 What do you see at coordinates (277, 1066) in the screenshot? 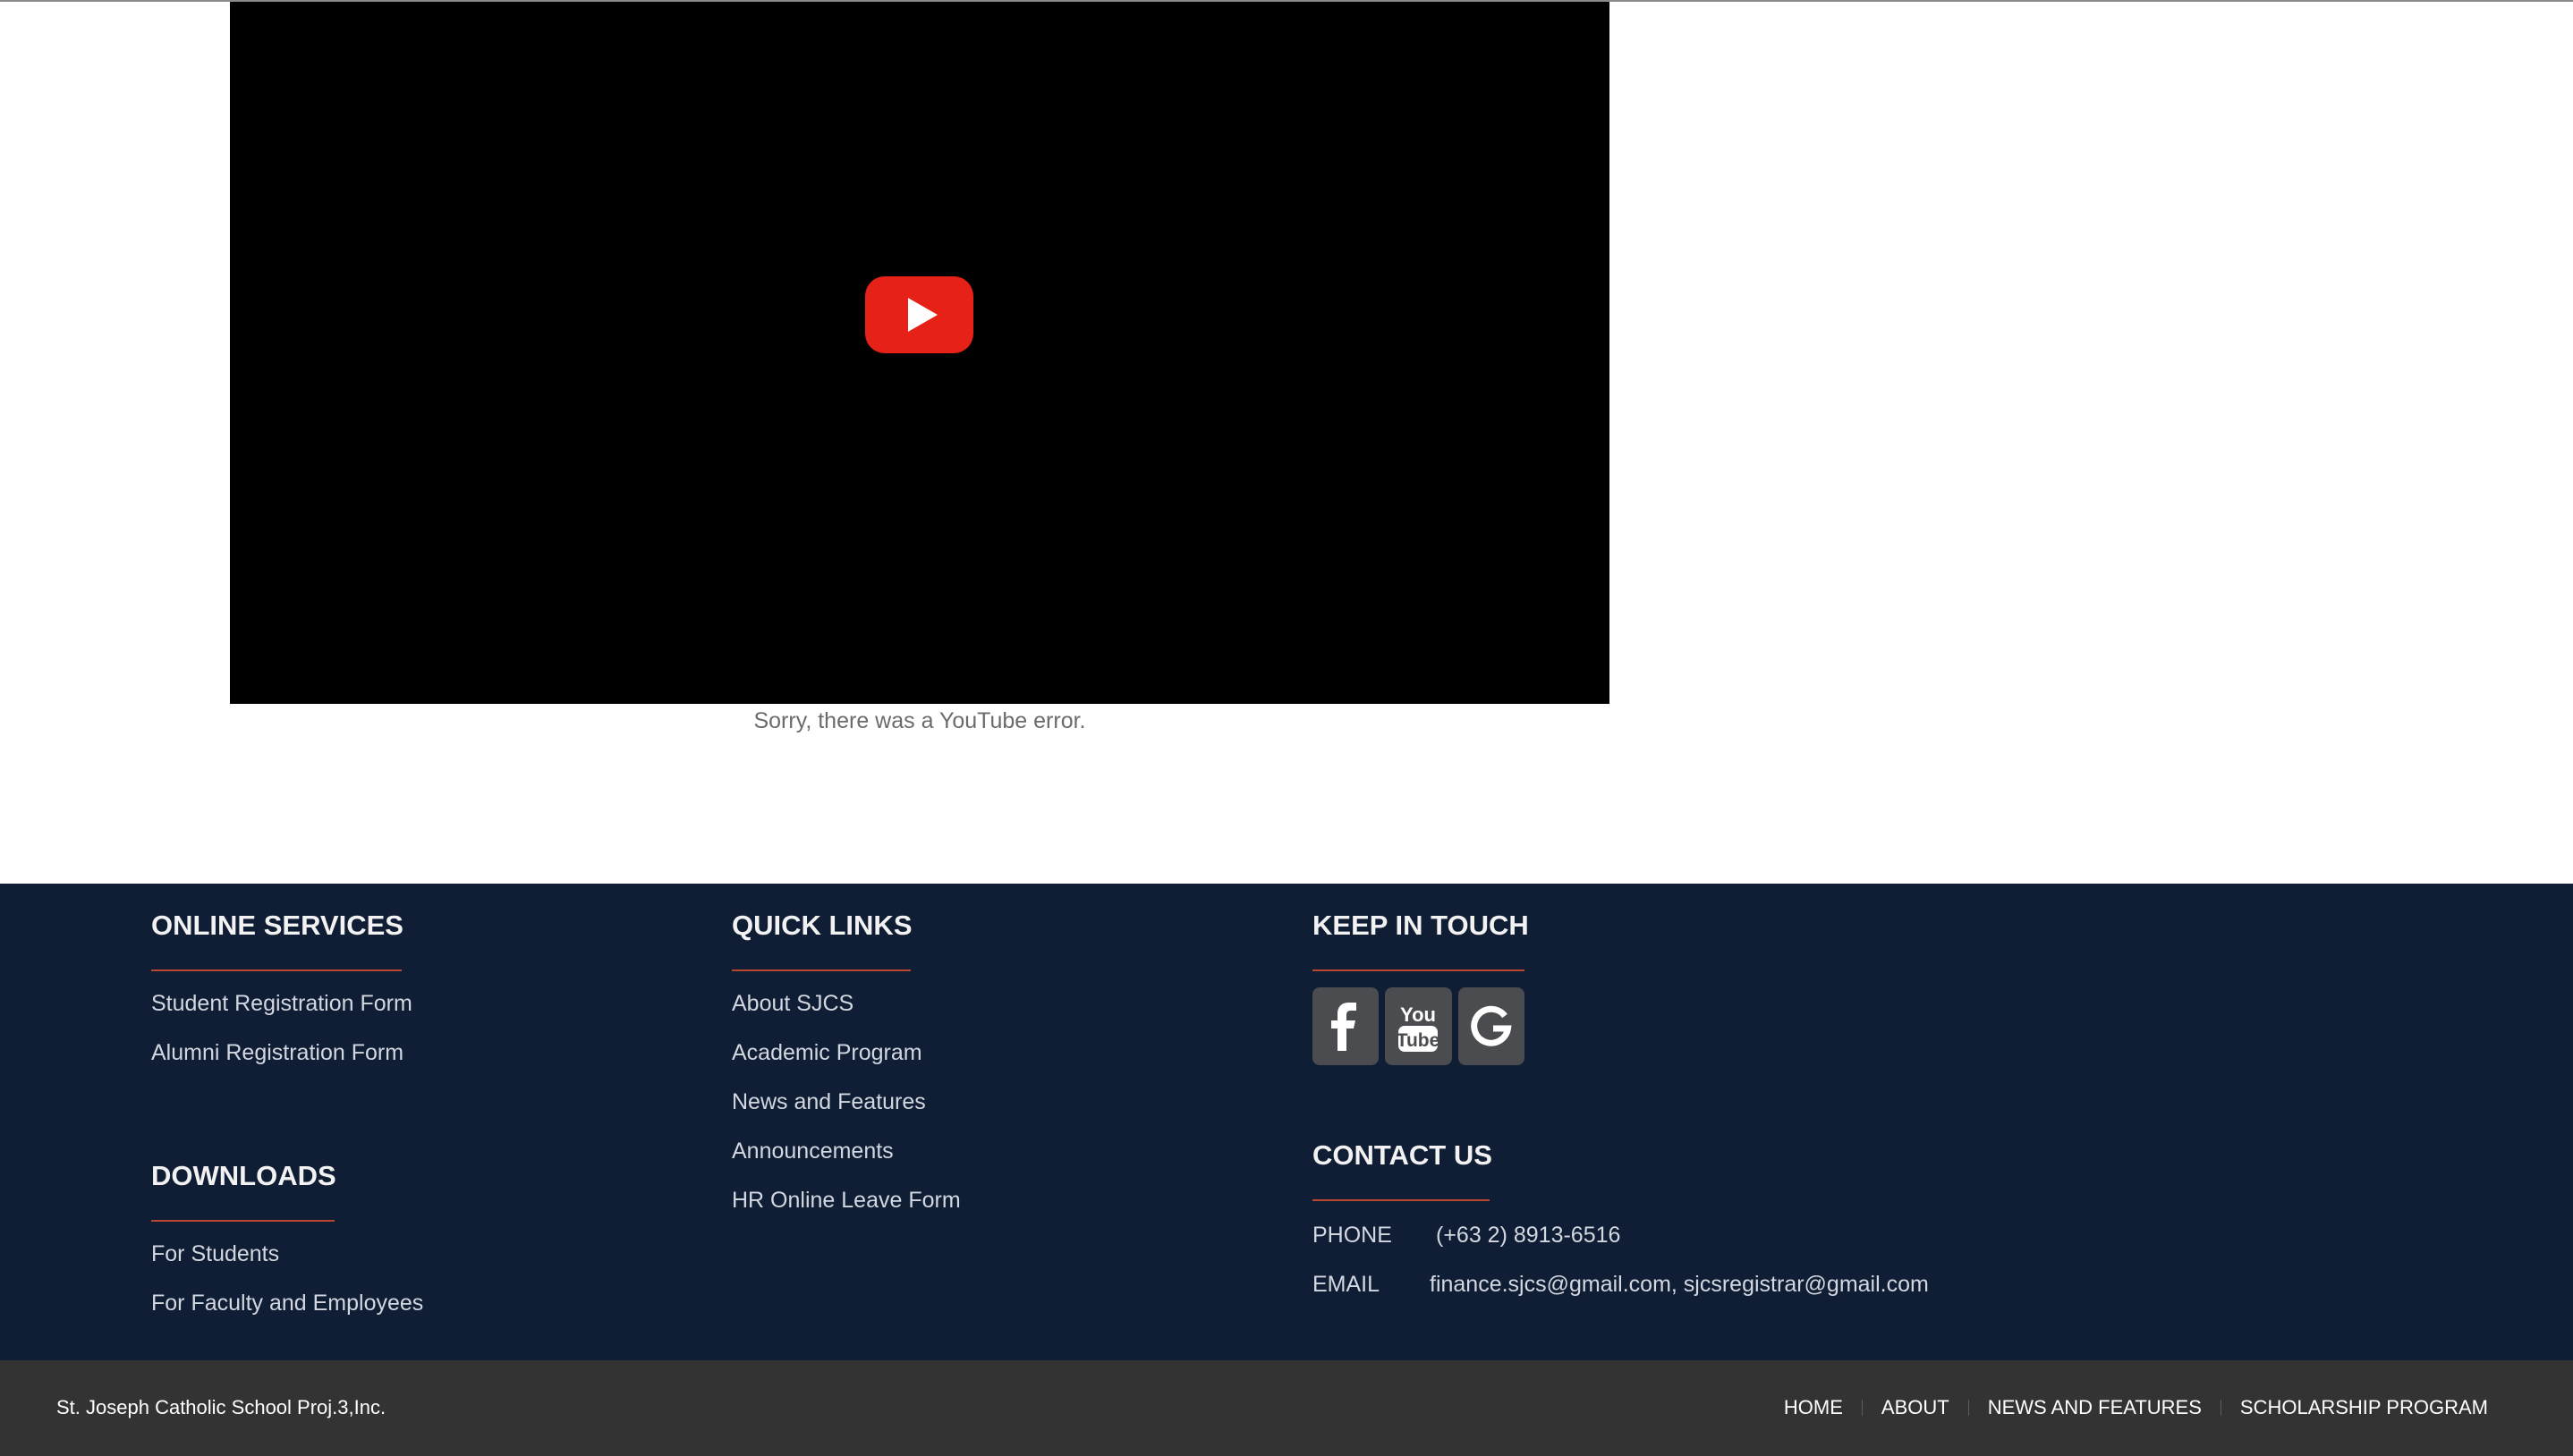
I see `list-item: Alumni Registration Form` at bounding box center [277, 1066].